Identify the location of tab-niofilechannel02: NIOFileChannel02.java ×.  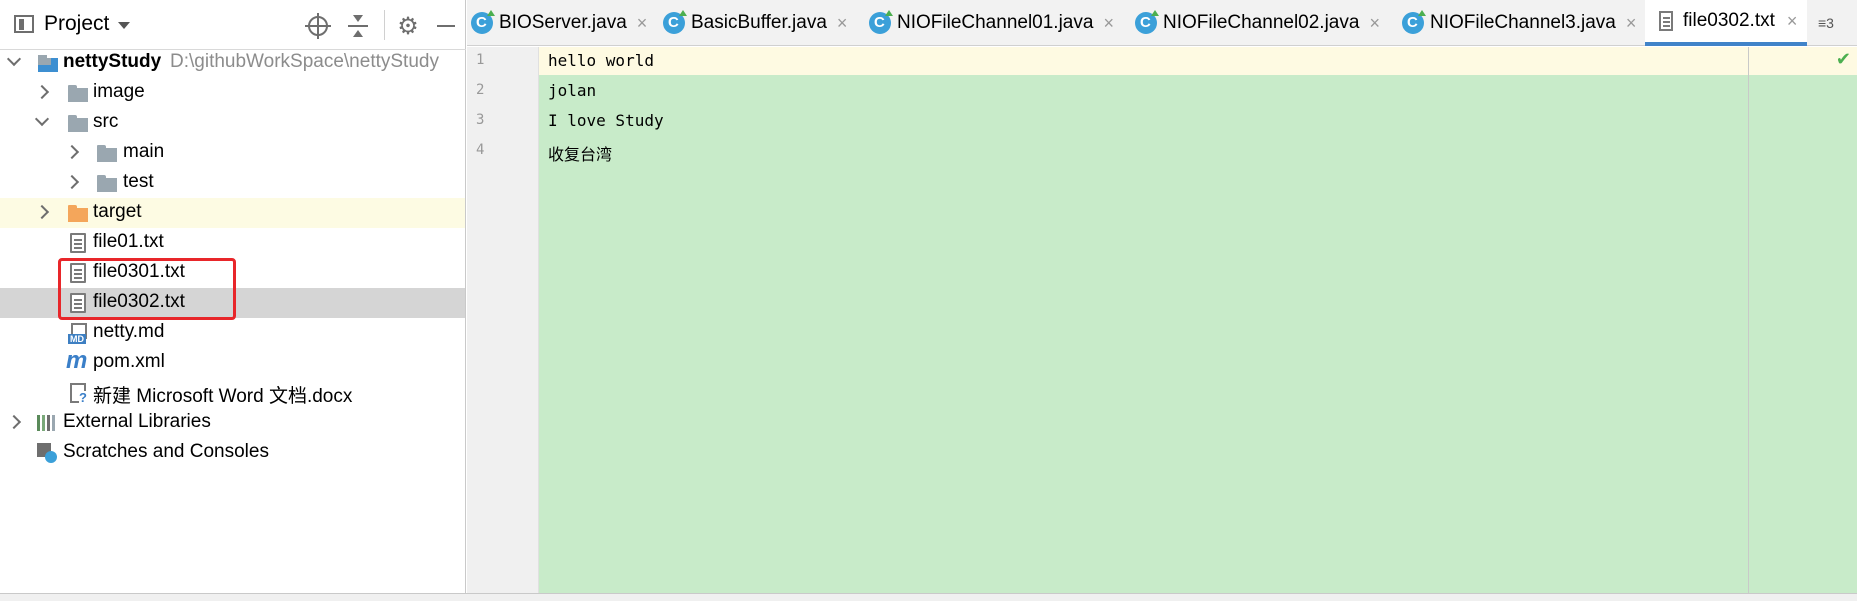
(1261, 23).